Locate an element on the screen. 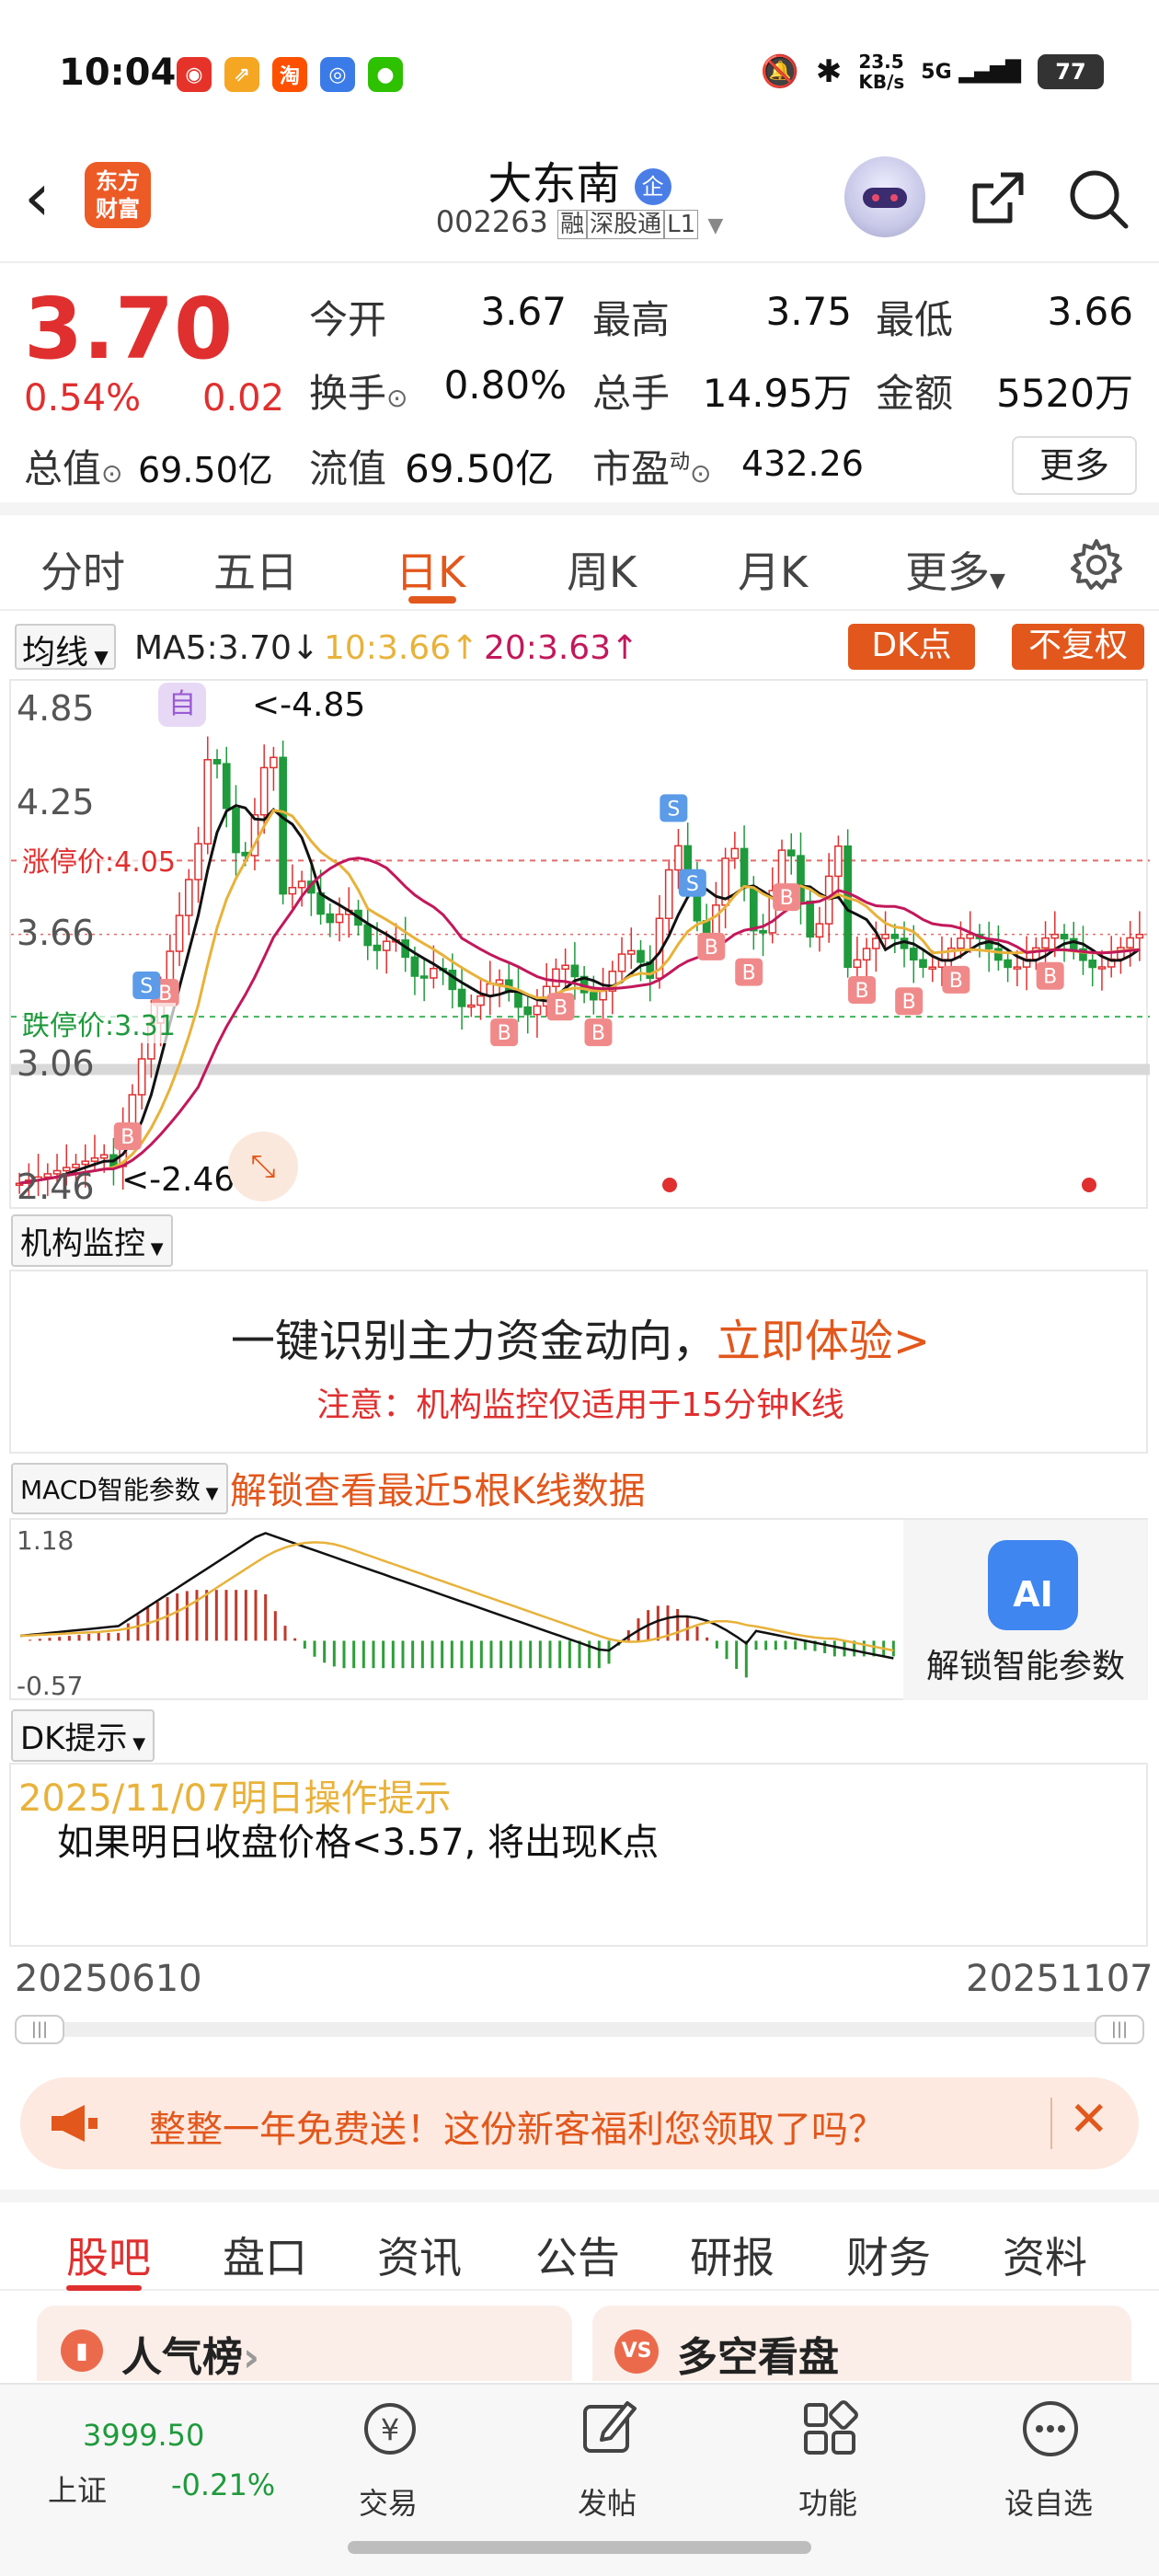  close-icon: ✕ is located at coordinates (1089, 2119).